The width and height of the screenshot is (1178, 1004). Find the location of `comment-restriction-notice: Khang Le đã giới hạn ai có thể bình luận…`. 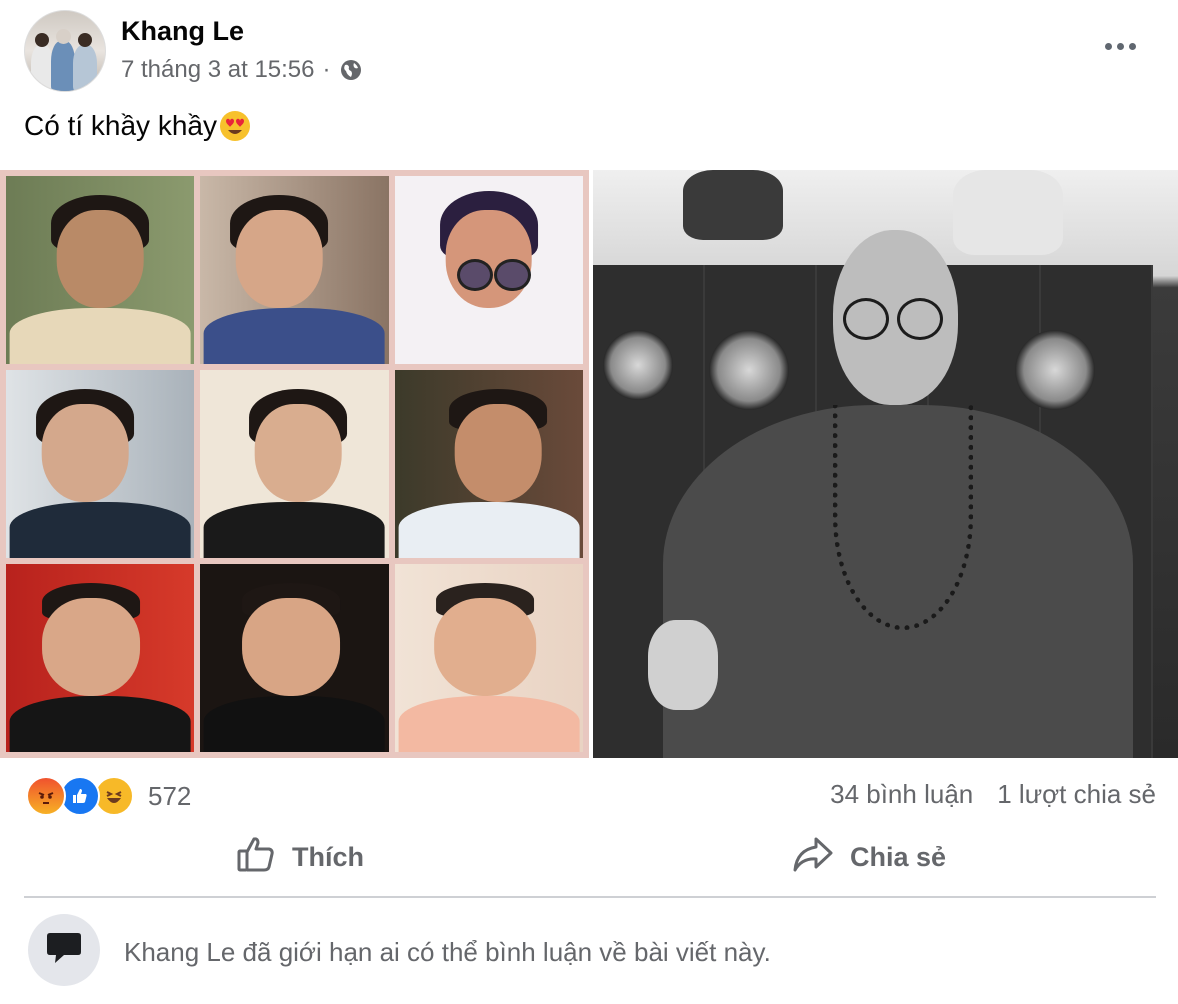

comment-restriction-notice: Khang Le đã giới hạn ai có thể bình luận… is located at coordinates (447, 952).